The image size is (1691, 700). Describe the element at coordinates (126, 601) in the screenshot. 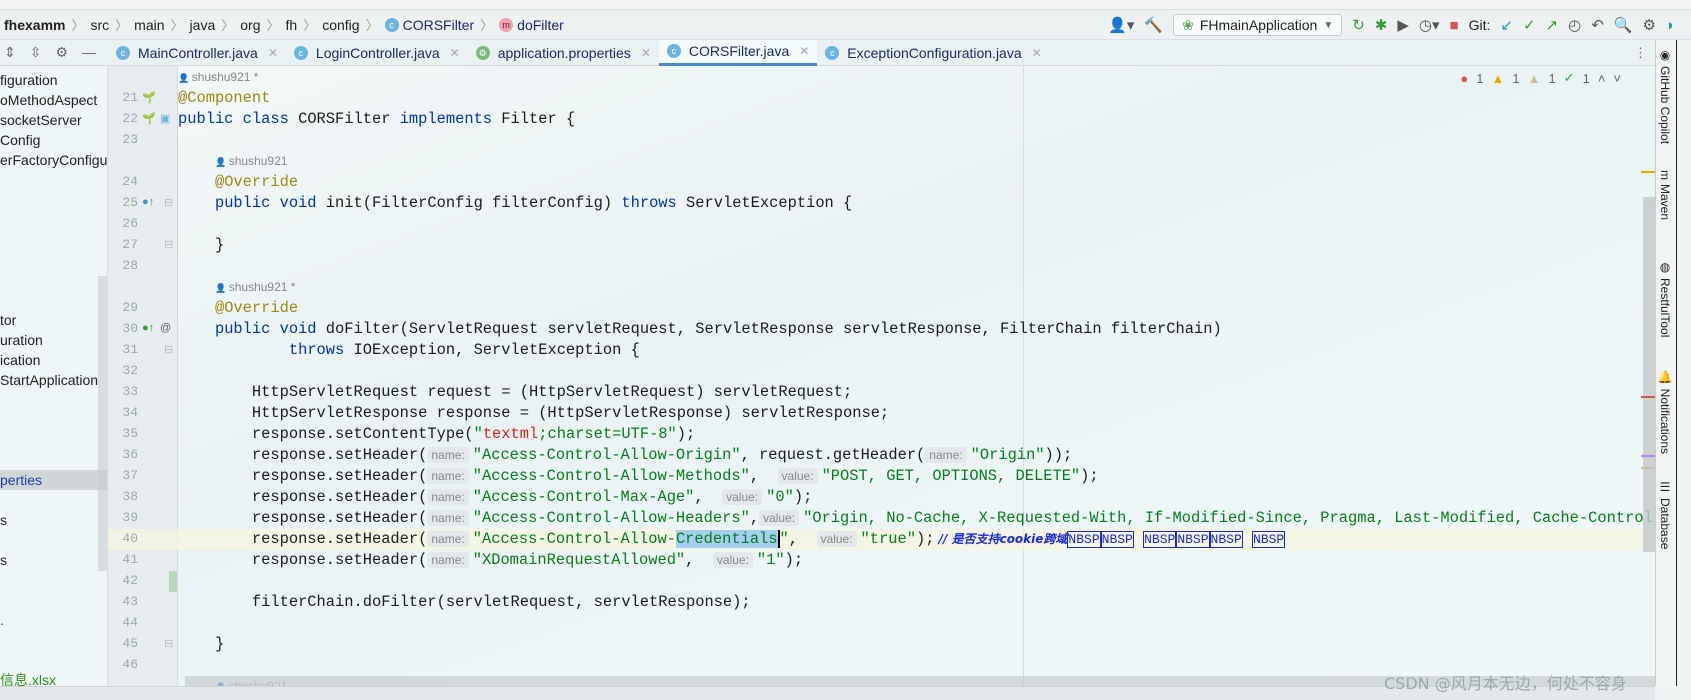

I see `line-number: 43` at that location.